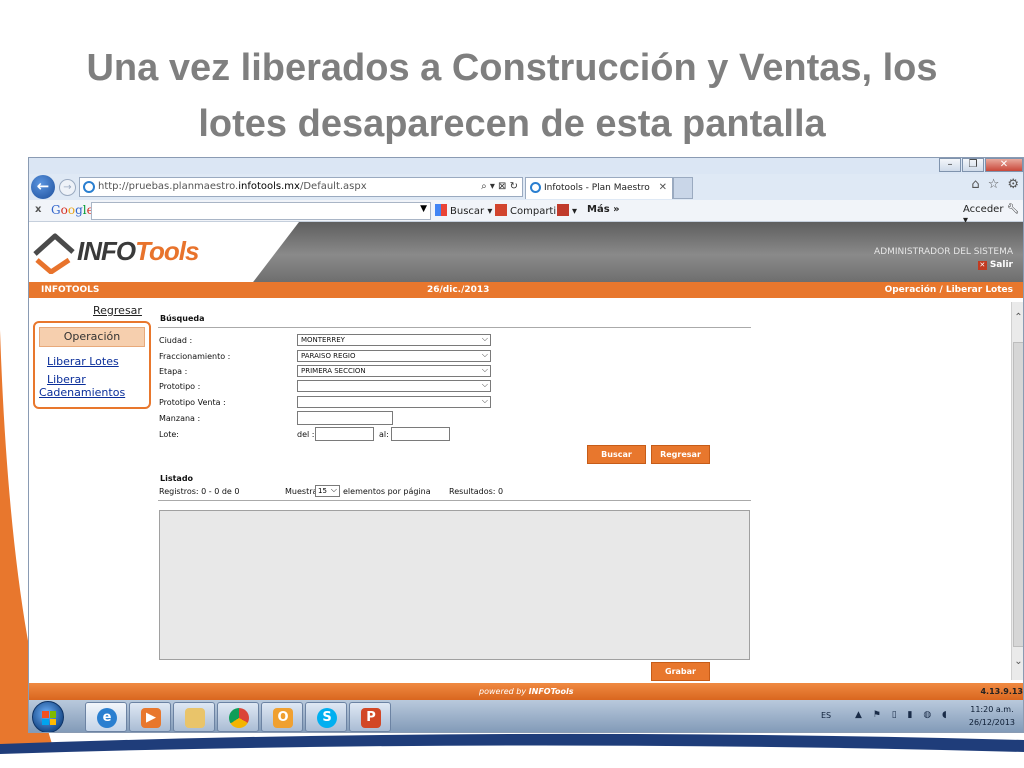  I want to click on clock: 11:20 a.m. 26/12/2013, so click(992, 716).